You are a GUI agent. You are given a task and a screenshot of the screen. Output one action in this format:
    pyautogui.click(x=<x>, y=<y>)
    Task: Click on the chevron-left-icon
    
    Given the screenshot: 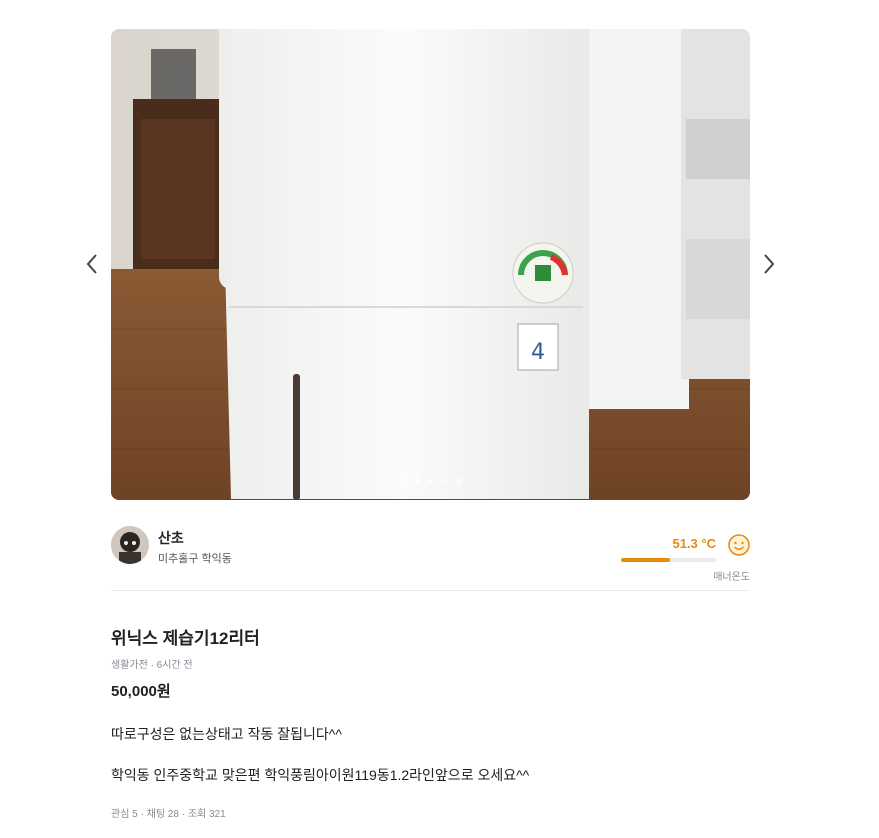 What is the action you would take?
    pyautogui.click(x=91, y=264)
    